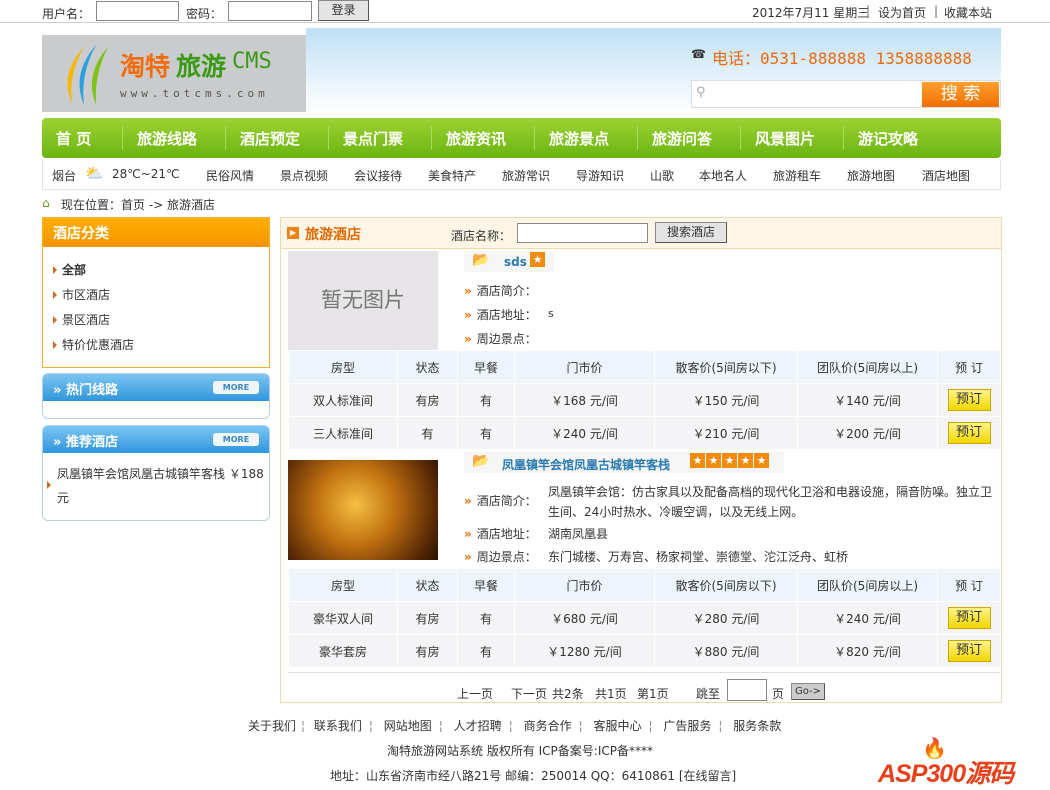  What do you see at coordinates (156, 292) in the screenshot?
I see `hotel-category-panel: 酒店分类 全部 市区酒店 景区酒店 特价优惠酒店` at bounding box center [156, 292].